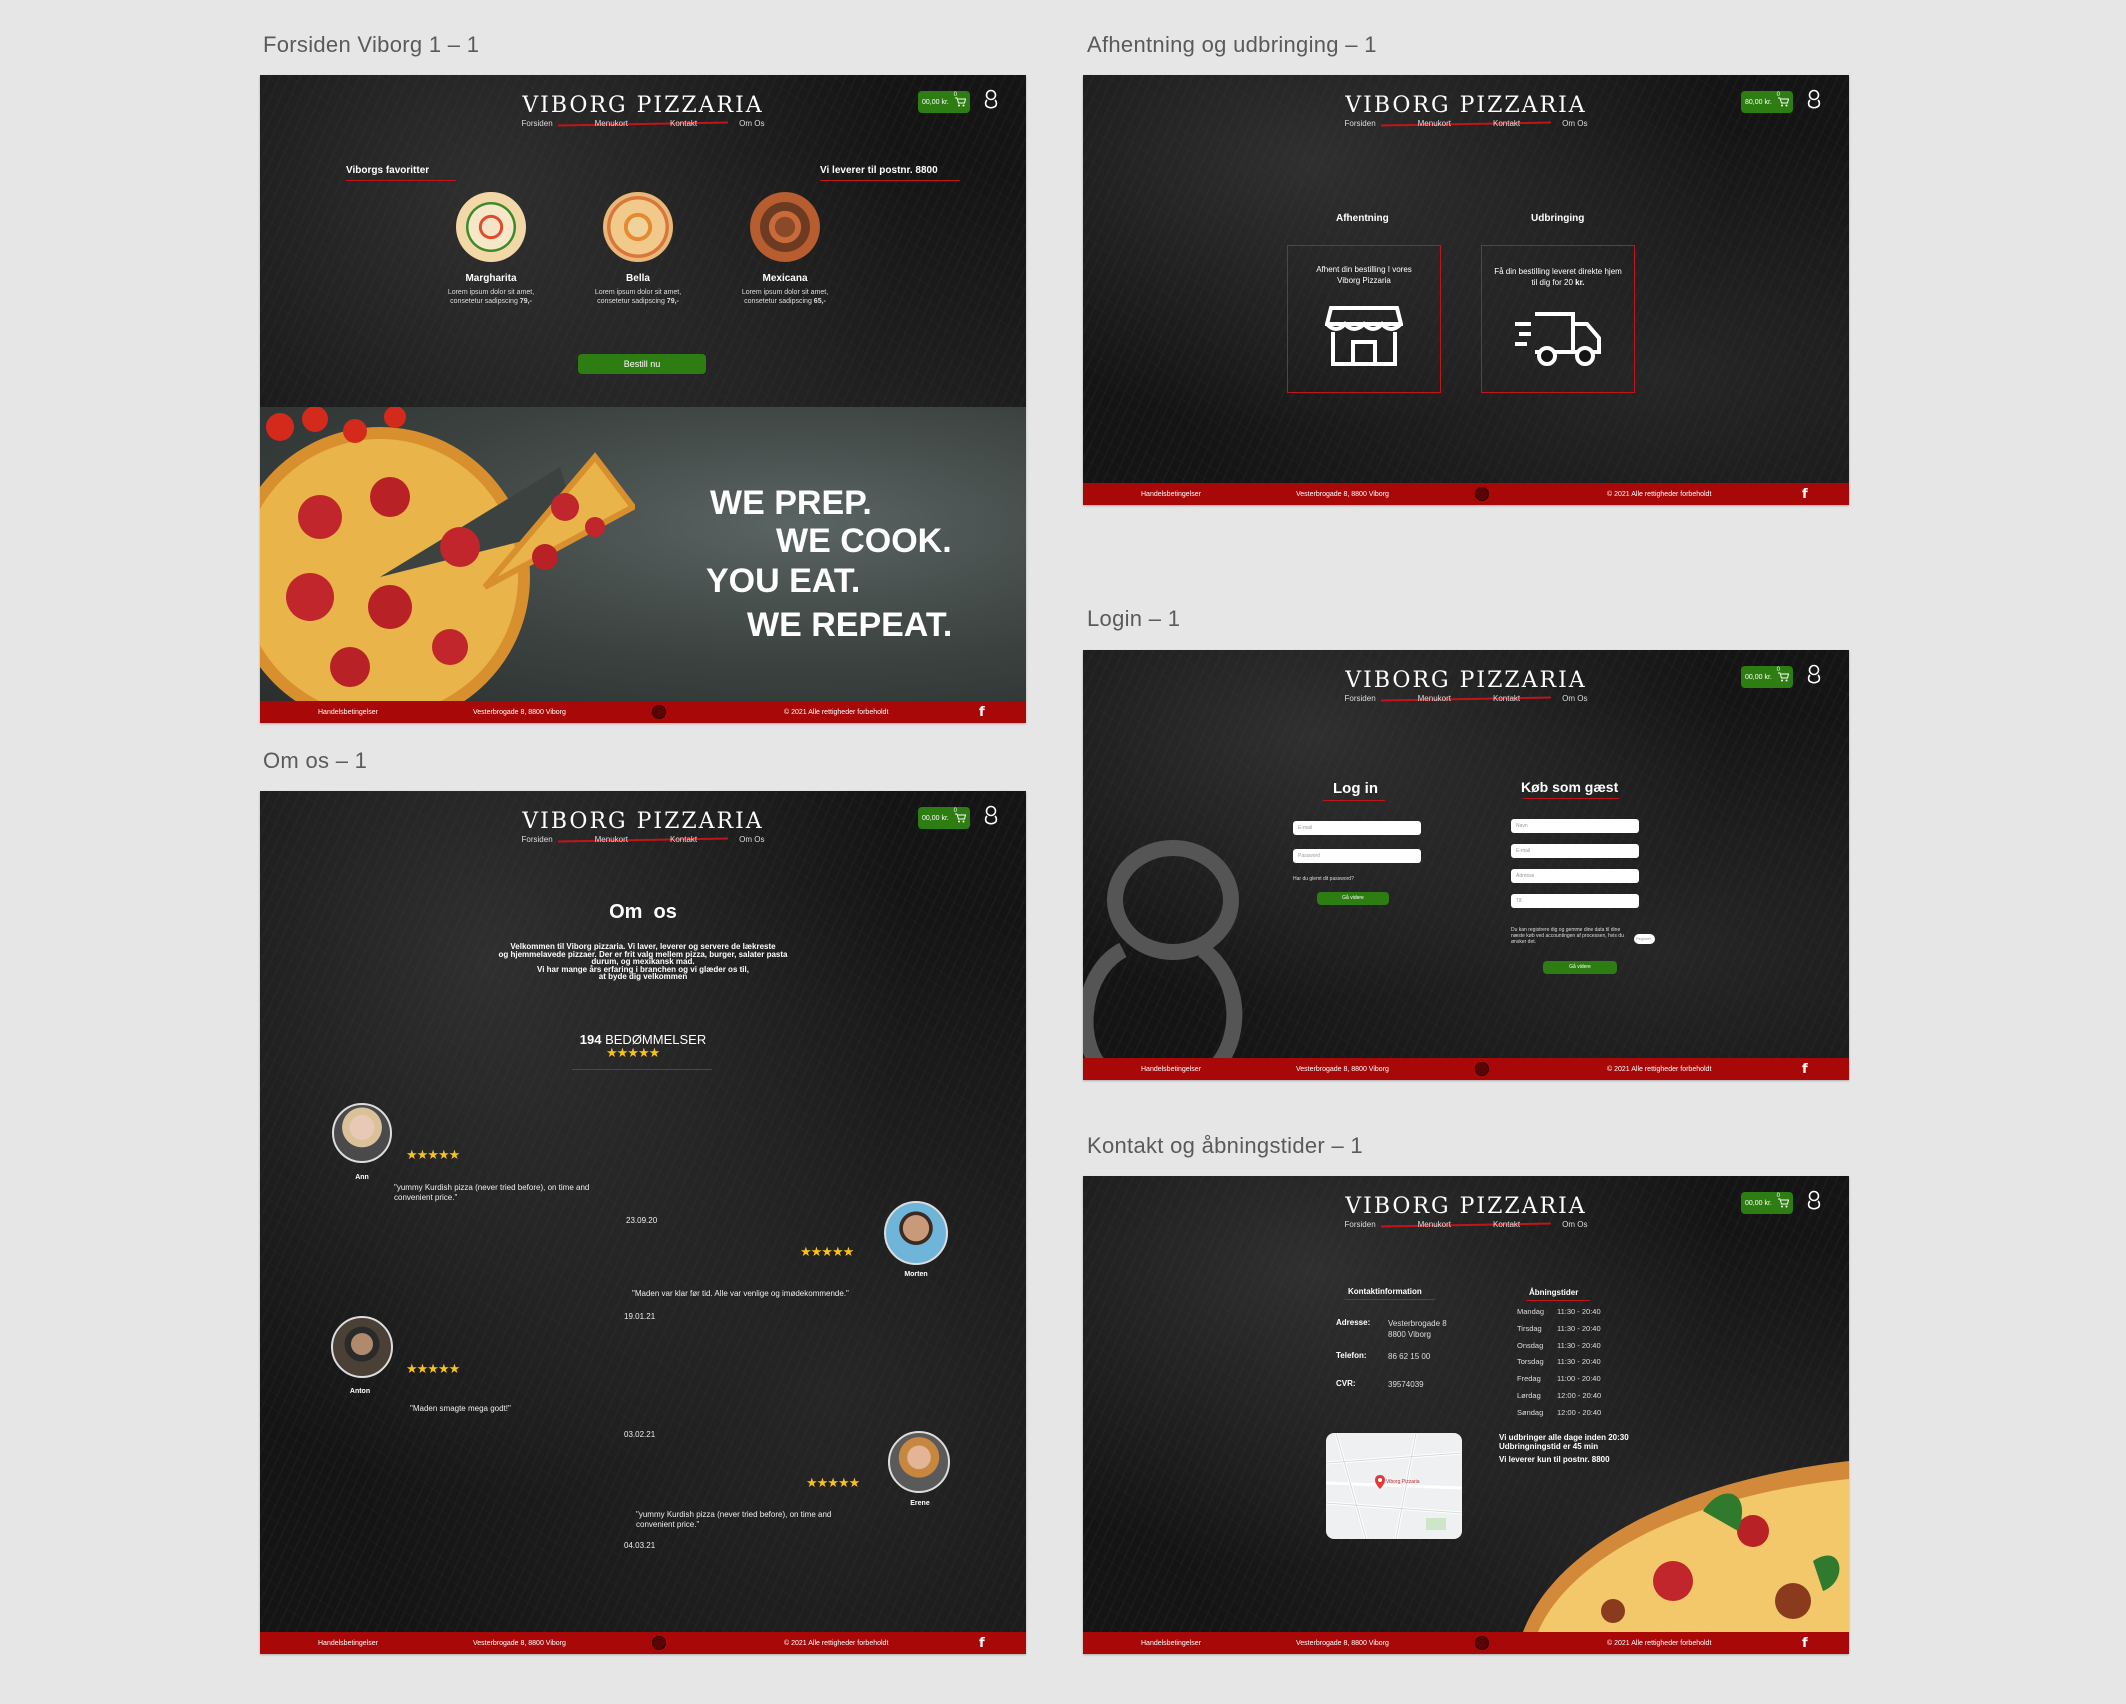 This screenshot has width=2126, height=1704. I want to click on guest-name-input: Navn, so click(1575, 826).